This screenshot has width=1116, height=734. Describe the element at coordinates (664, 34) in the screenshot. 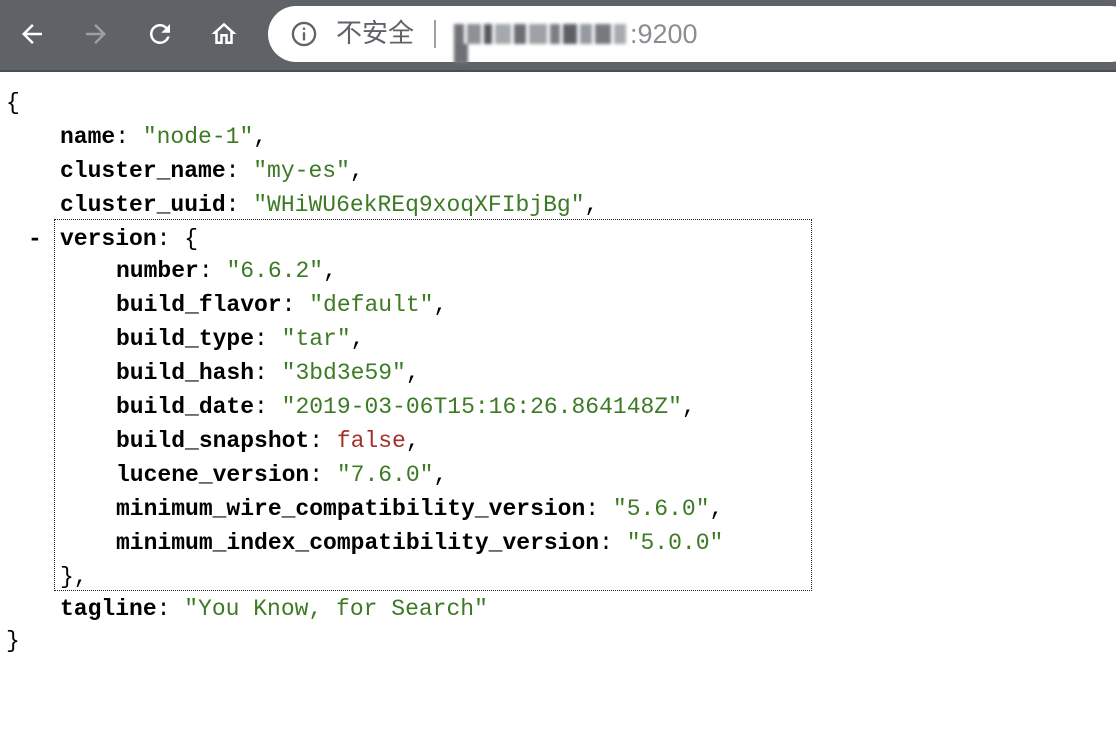

I see `url-port: :9200` at that location.